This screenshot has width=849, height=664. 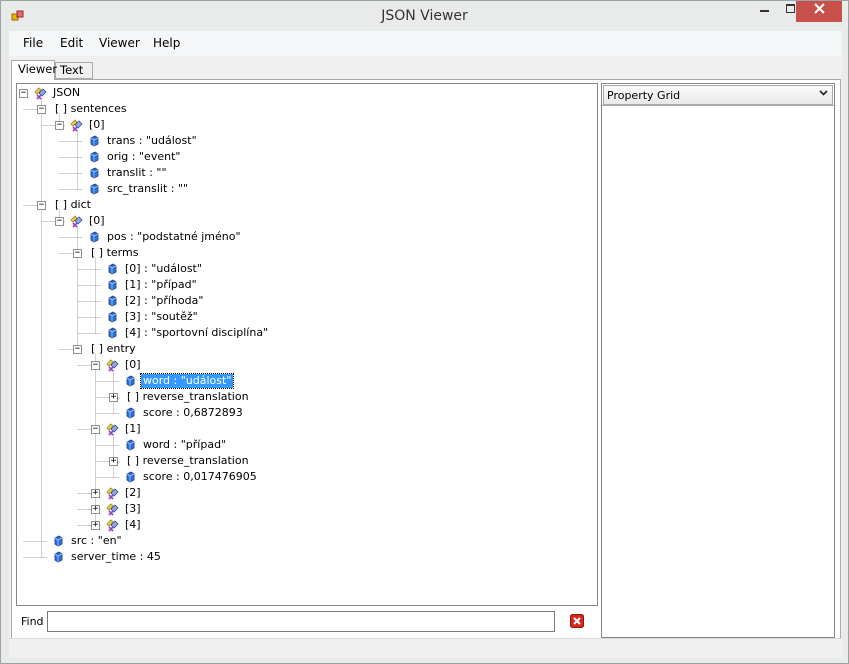 I want to click on tree-node-label: trans : "událost", so click(x=152, y=140).